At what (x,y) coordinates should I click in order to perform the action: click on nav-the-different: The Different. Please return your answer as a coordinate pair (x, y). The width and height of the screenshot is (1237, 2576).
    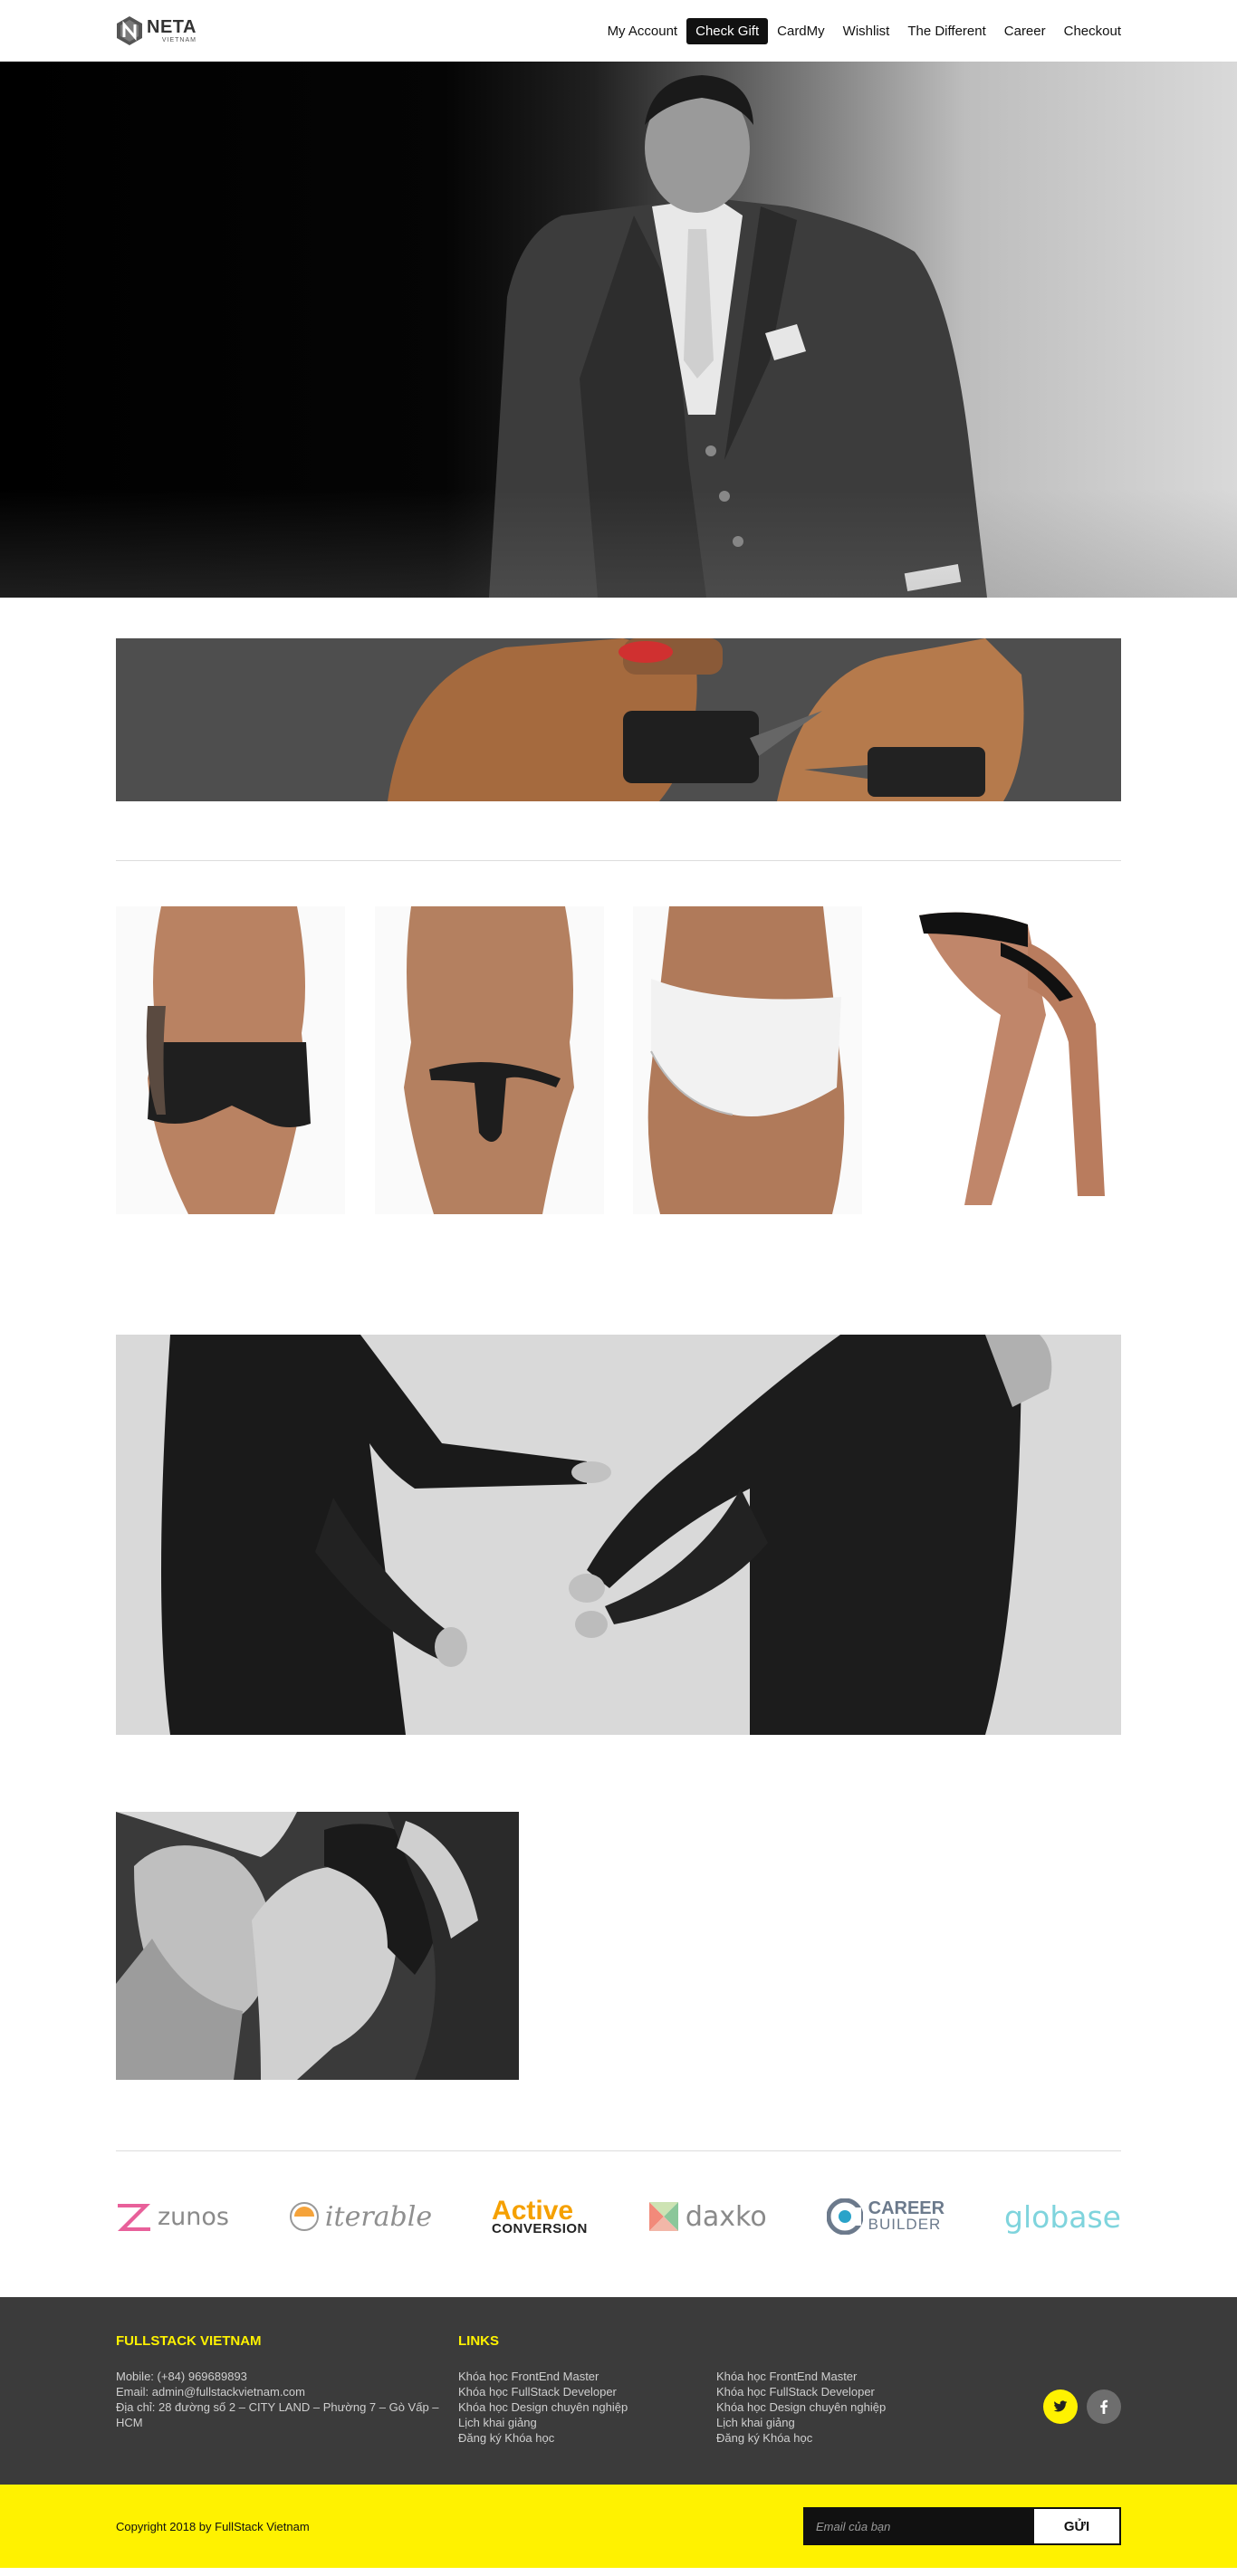
    Looking at the image, I should click on (946, 31).